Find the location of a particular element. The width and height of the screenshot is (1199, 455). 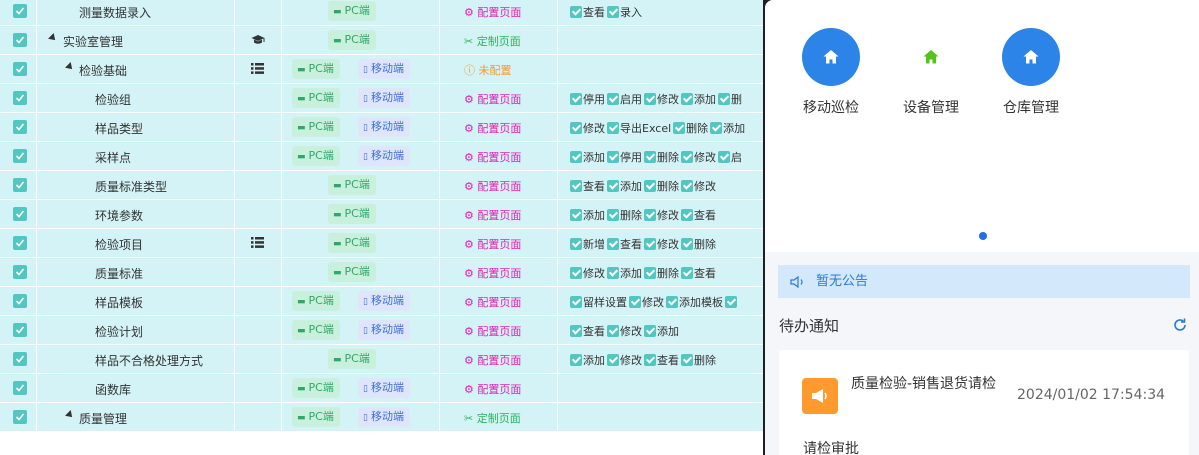

permission-checkbox: 录入 is located at coordinates (624, 12).